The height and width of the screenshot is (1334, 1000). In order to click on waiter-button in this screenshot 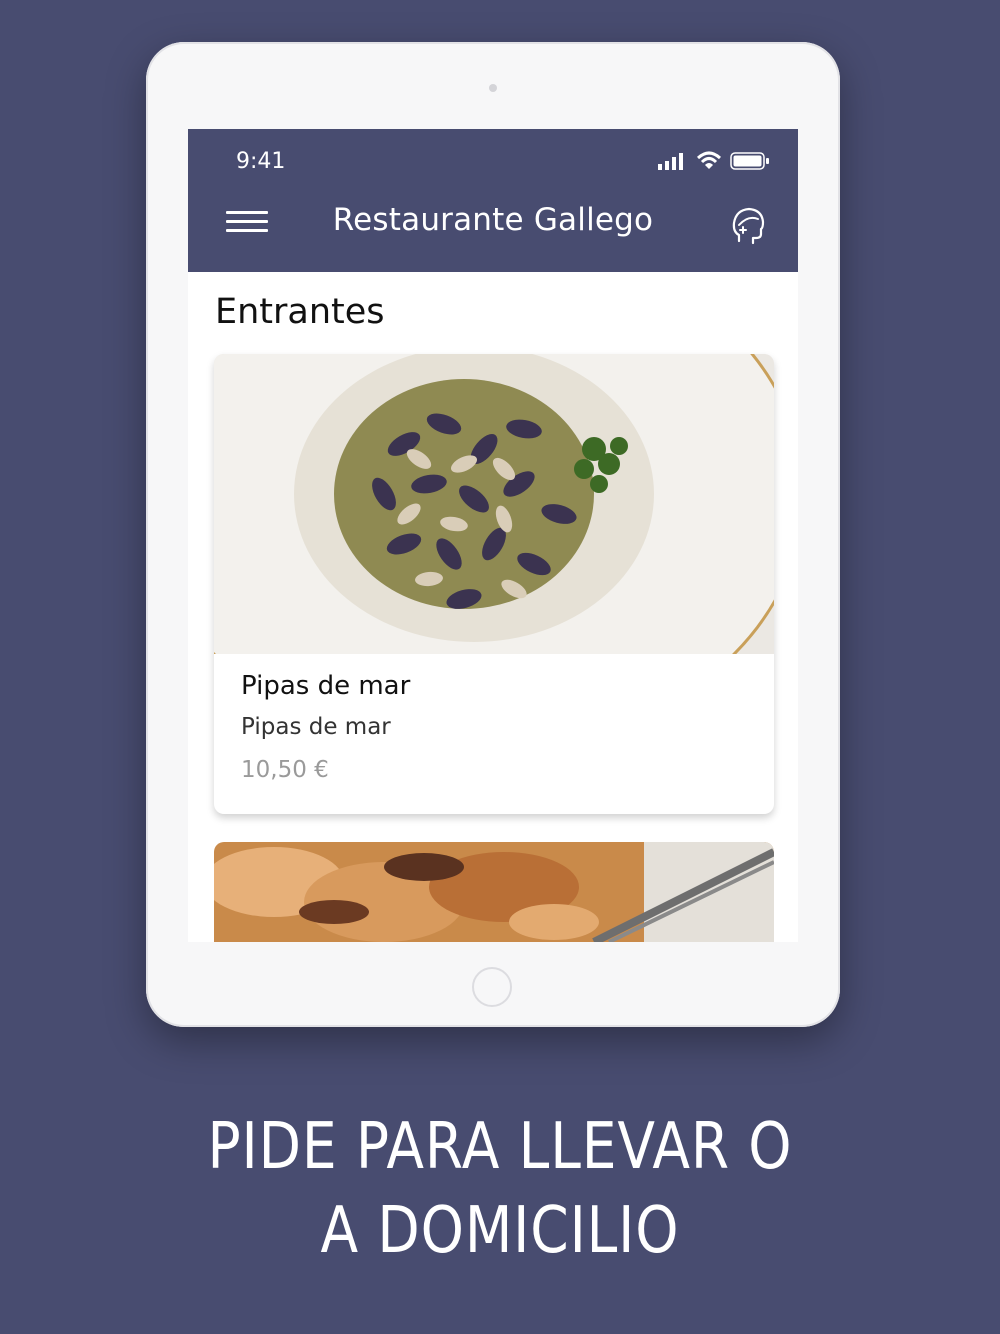, I will do `click(748, 225)`.